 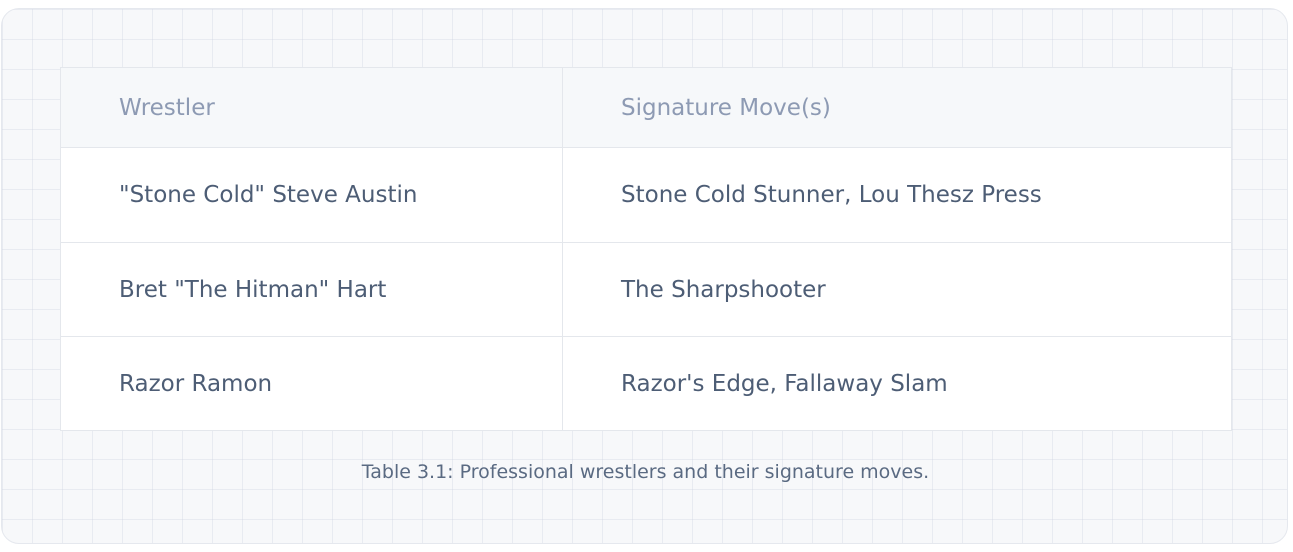 What do you see at coordinates (311, 383) in the screenshot?
I see `wrestler-cell: Razor Ramon` at bounding box center [311, 383].